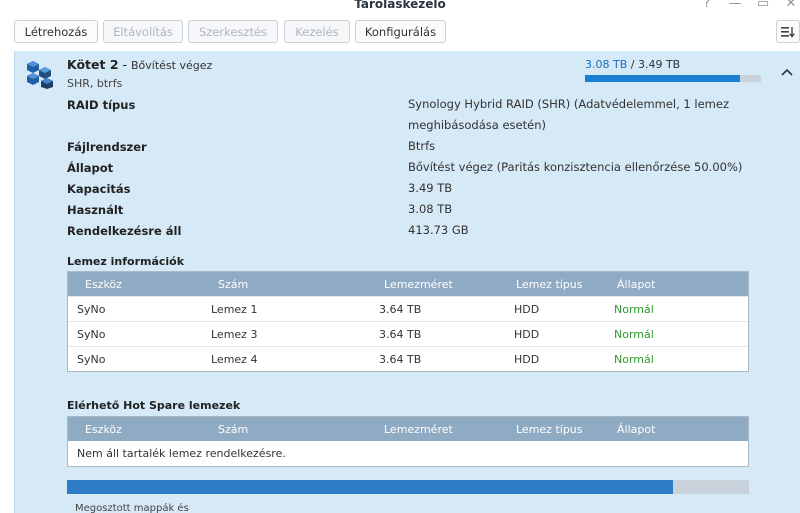 This screenshot has height=513, width=800. What do you see at coordinates (132, 508) in the screenshot?
I see `shared-folders-label: Megosztott mappák és` at bounding box center [132, 508].